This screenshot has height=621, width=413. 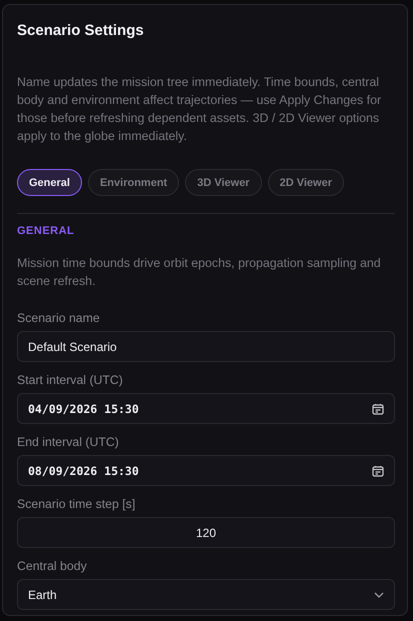 What do you see at coordinates (52, 566) in the screenshot?
I see `field-label: Central body` at bounding box center [52, 566].